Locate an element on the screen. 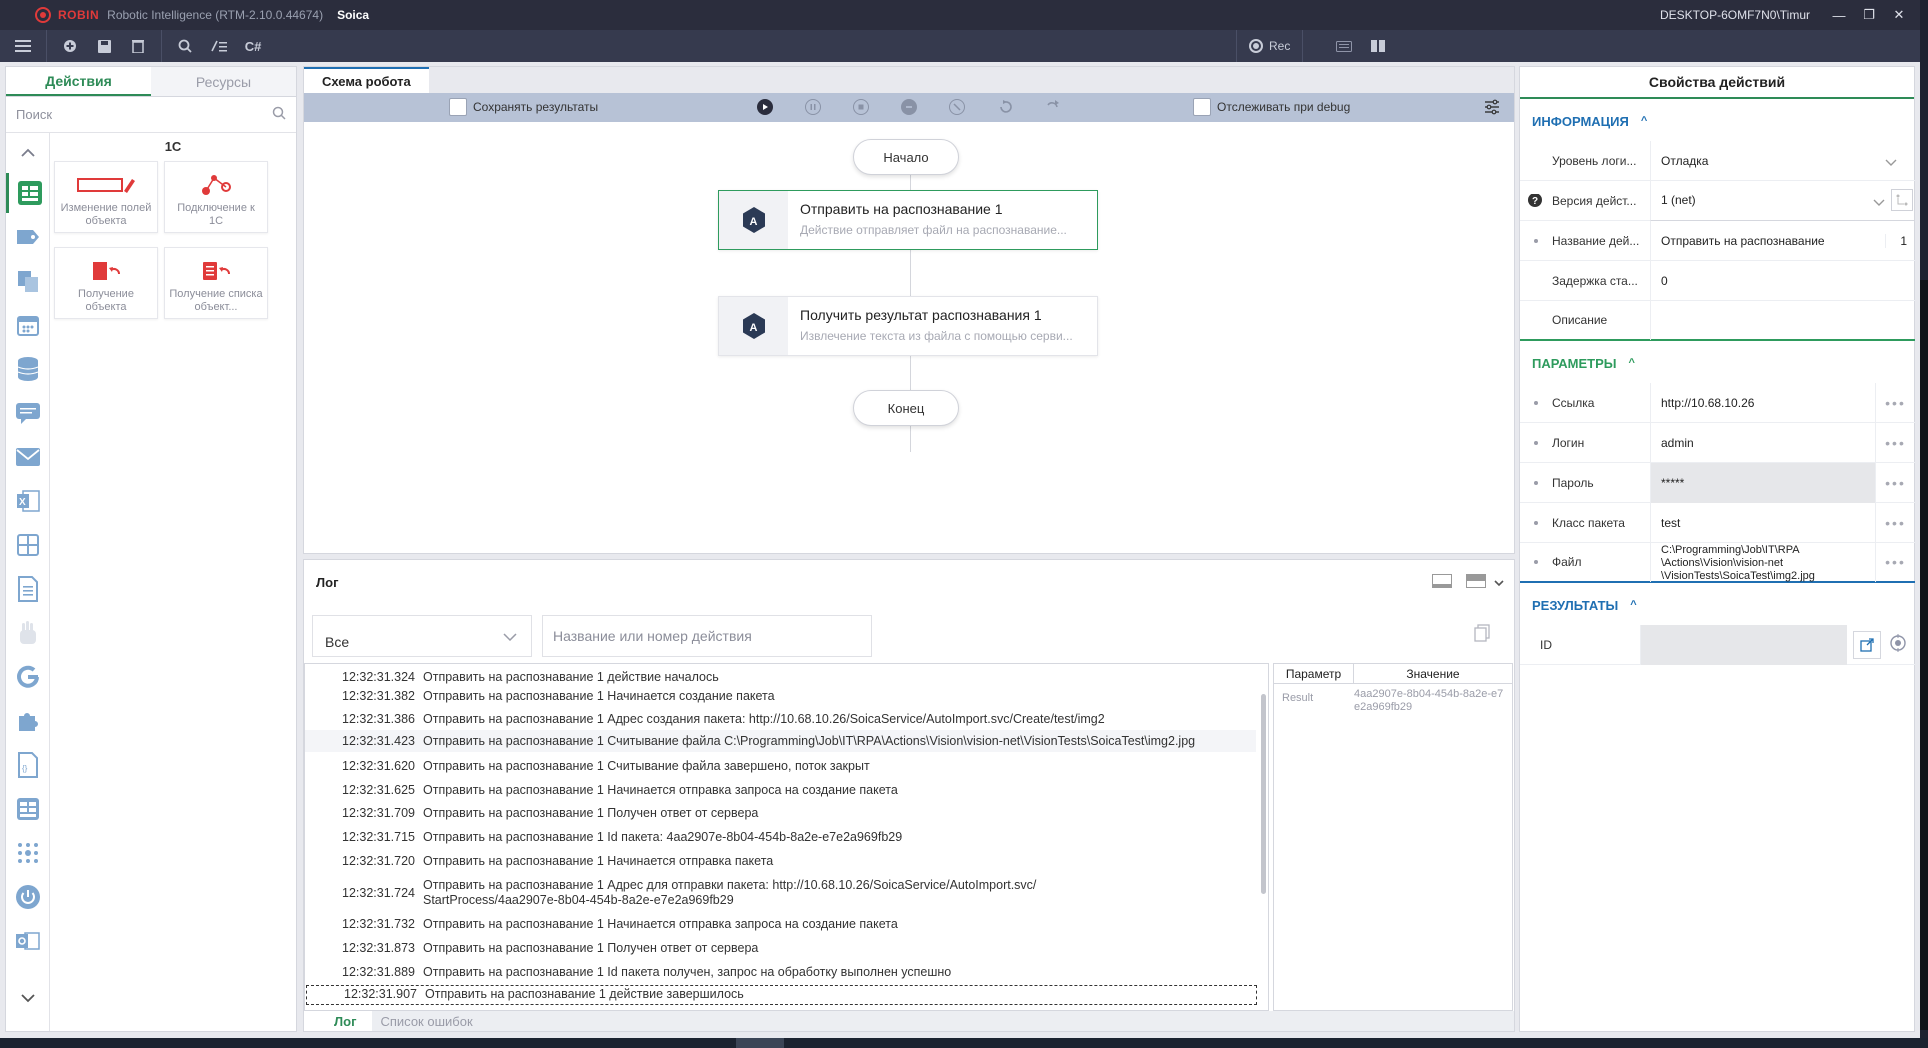 Image resolution: width=1928 pixels, height=1048 pixels. log-scrollbar is located at coordinates (1263, 794).